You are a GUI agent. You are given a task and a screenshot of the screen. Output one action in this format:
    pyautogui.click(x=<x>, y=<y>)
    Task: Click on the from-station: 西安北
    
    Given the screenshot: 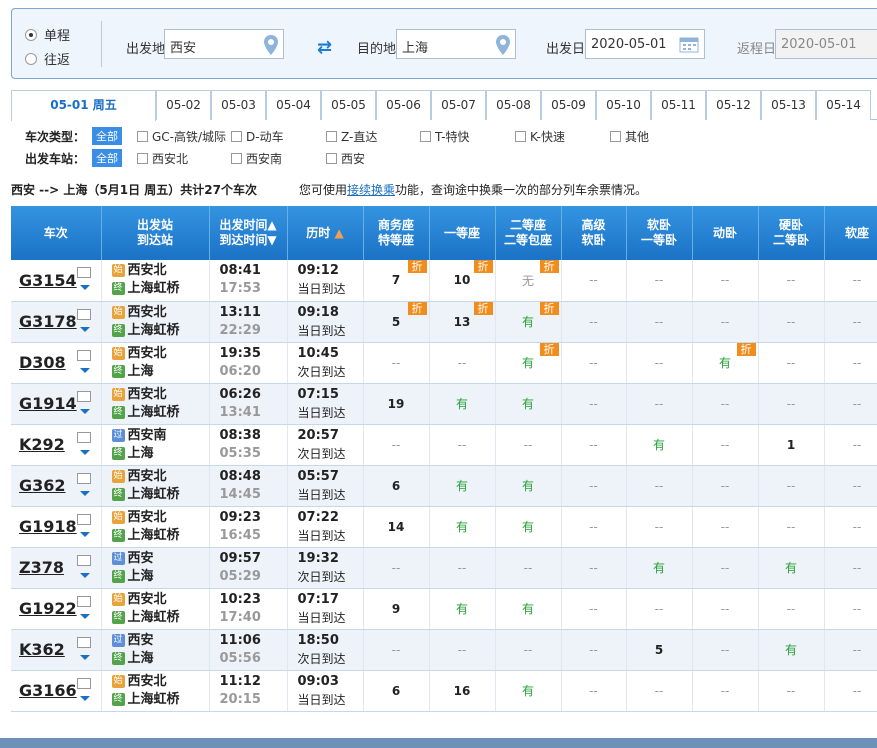 What is the action you would take?
    pyautogui.click(x=147, y=394)
    